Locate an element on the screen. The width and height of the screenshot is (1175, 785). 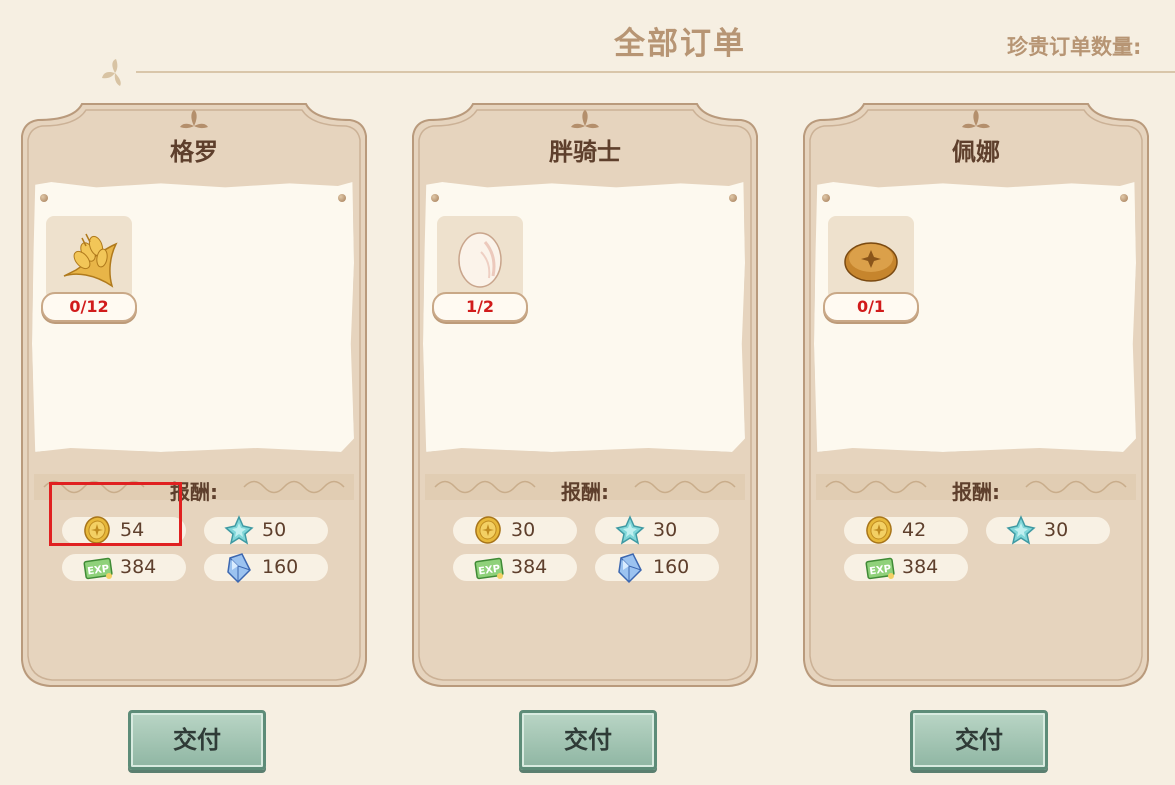
wheat-icon is located at coordinates (90, 260).